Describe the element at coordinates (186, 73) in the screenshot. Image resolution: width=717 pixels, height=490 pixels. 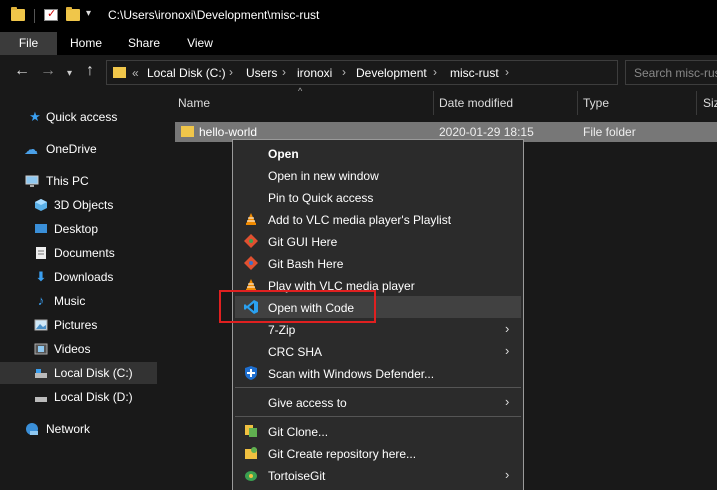
I see `breadcrumb-local-disk-c: Local Disk (C:)` at that location.